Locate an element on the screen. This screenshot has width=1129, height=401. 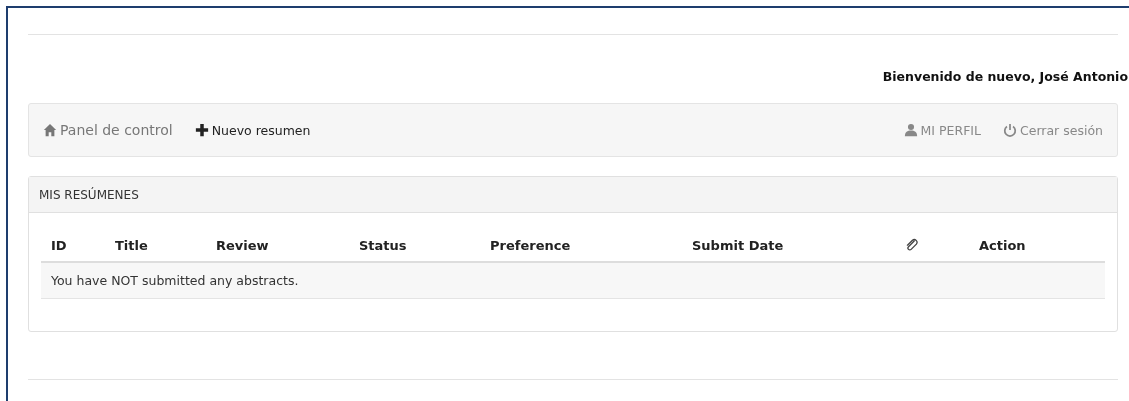
column-header: Action is located at coordinates (1002, 245).